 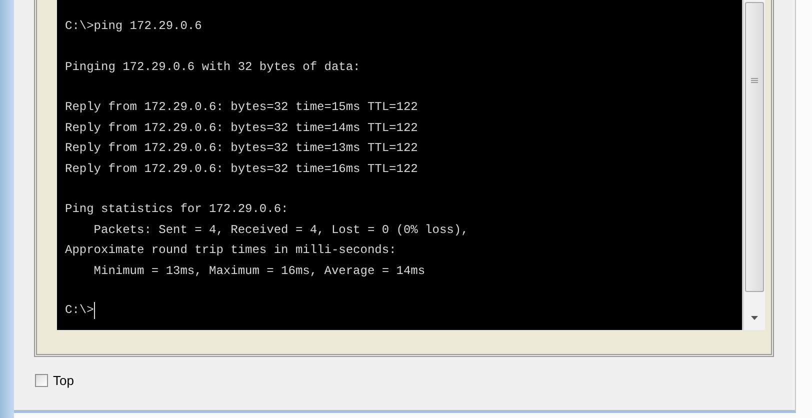 I want to click on grip-icon, so click(x=754, y=81).